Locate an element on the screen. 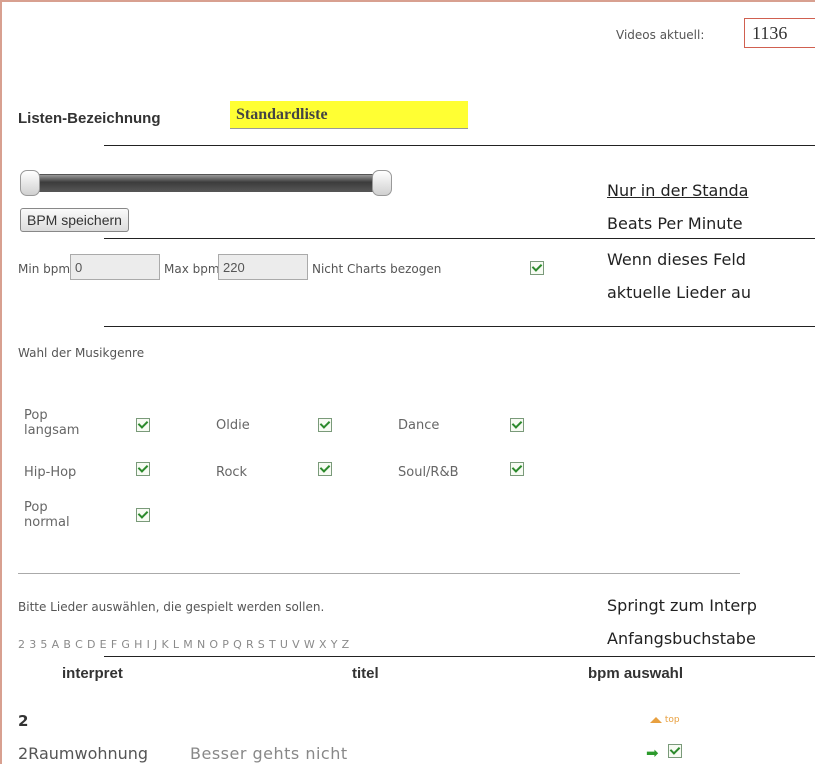 This screenshot has height=764, width=815. letter-link-p: P is located at coordinates (226, 644).